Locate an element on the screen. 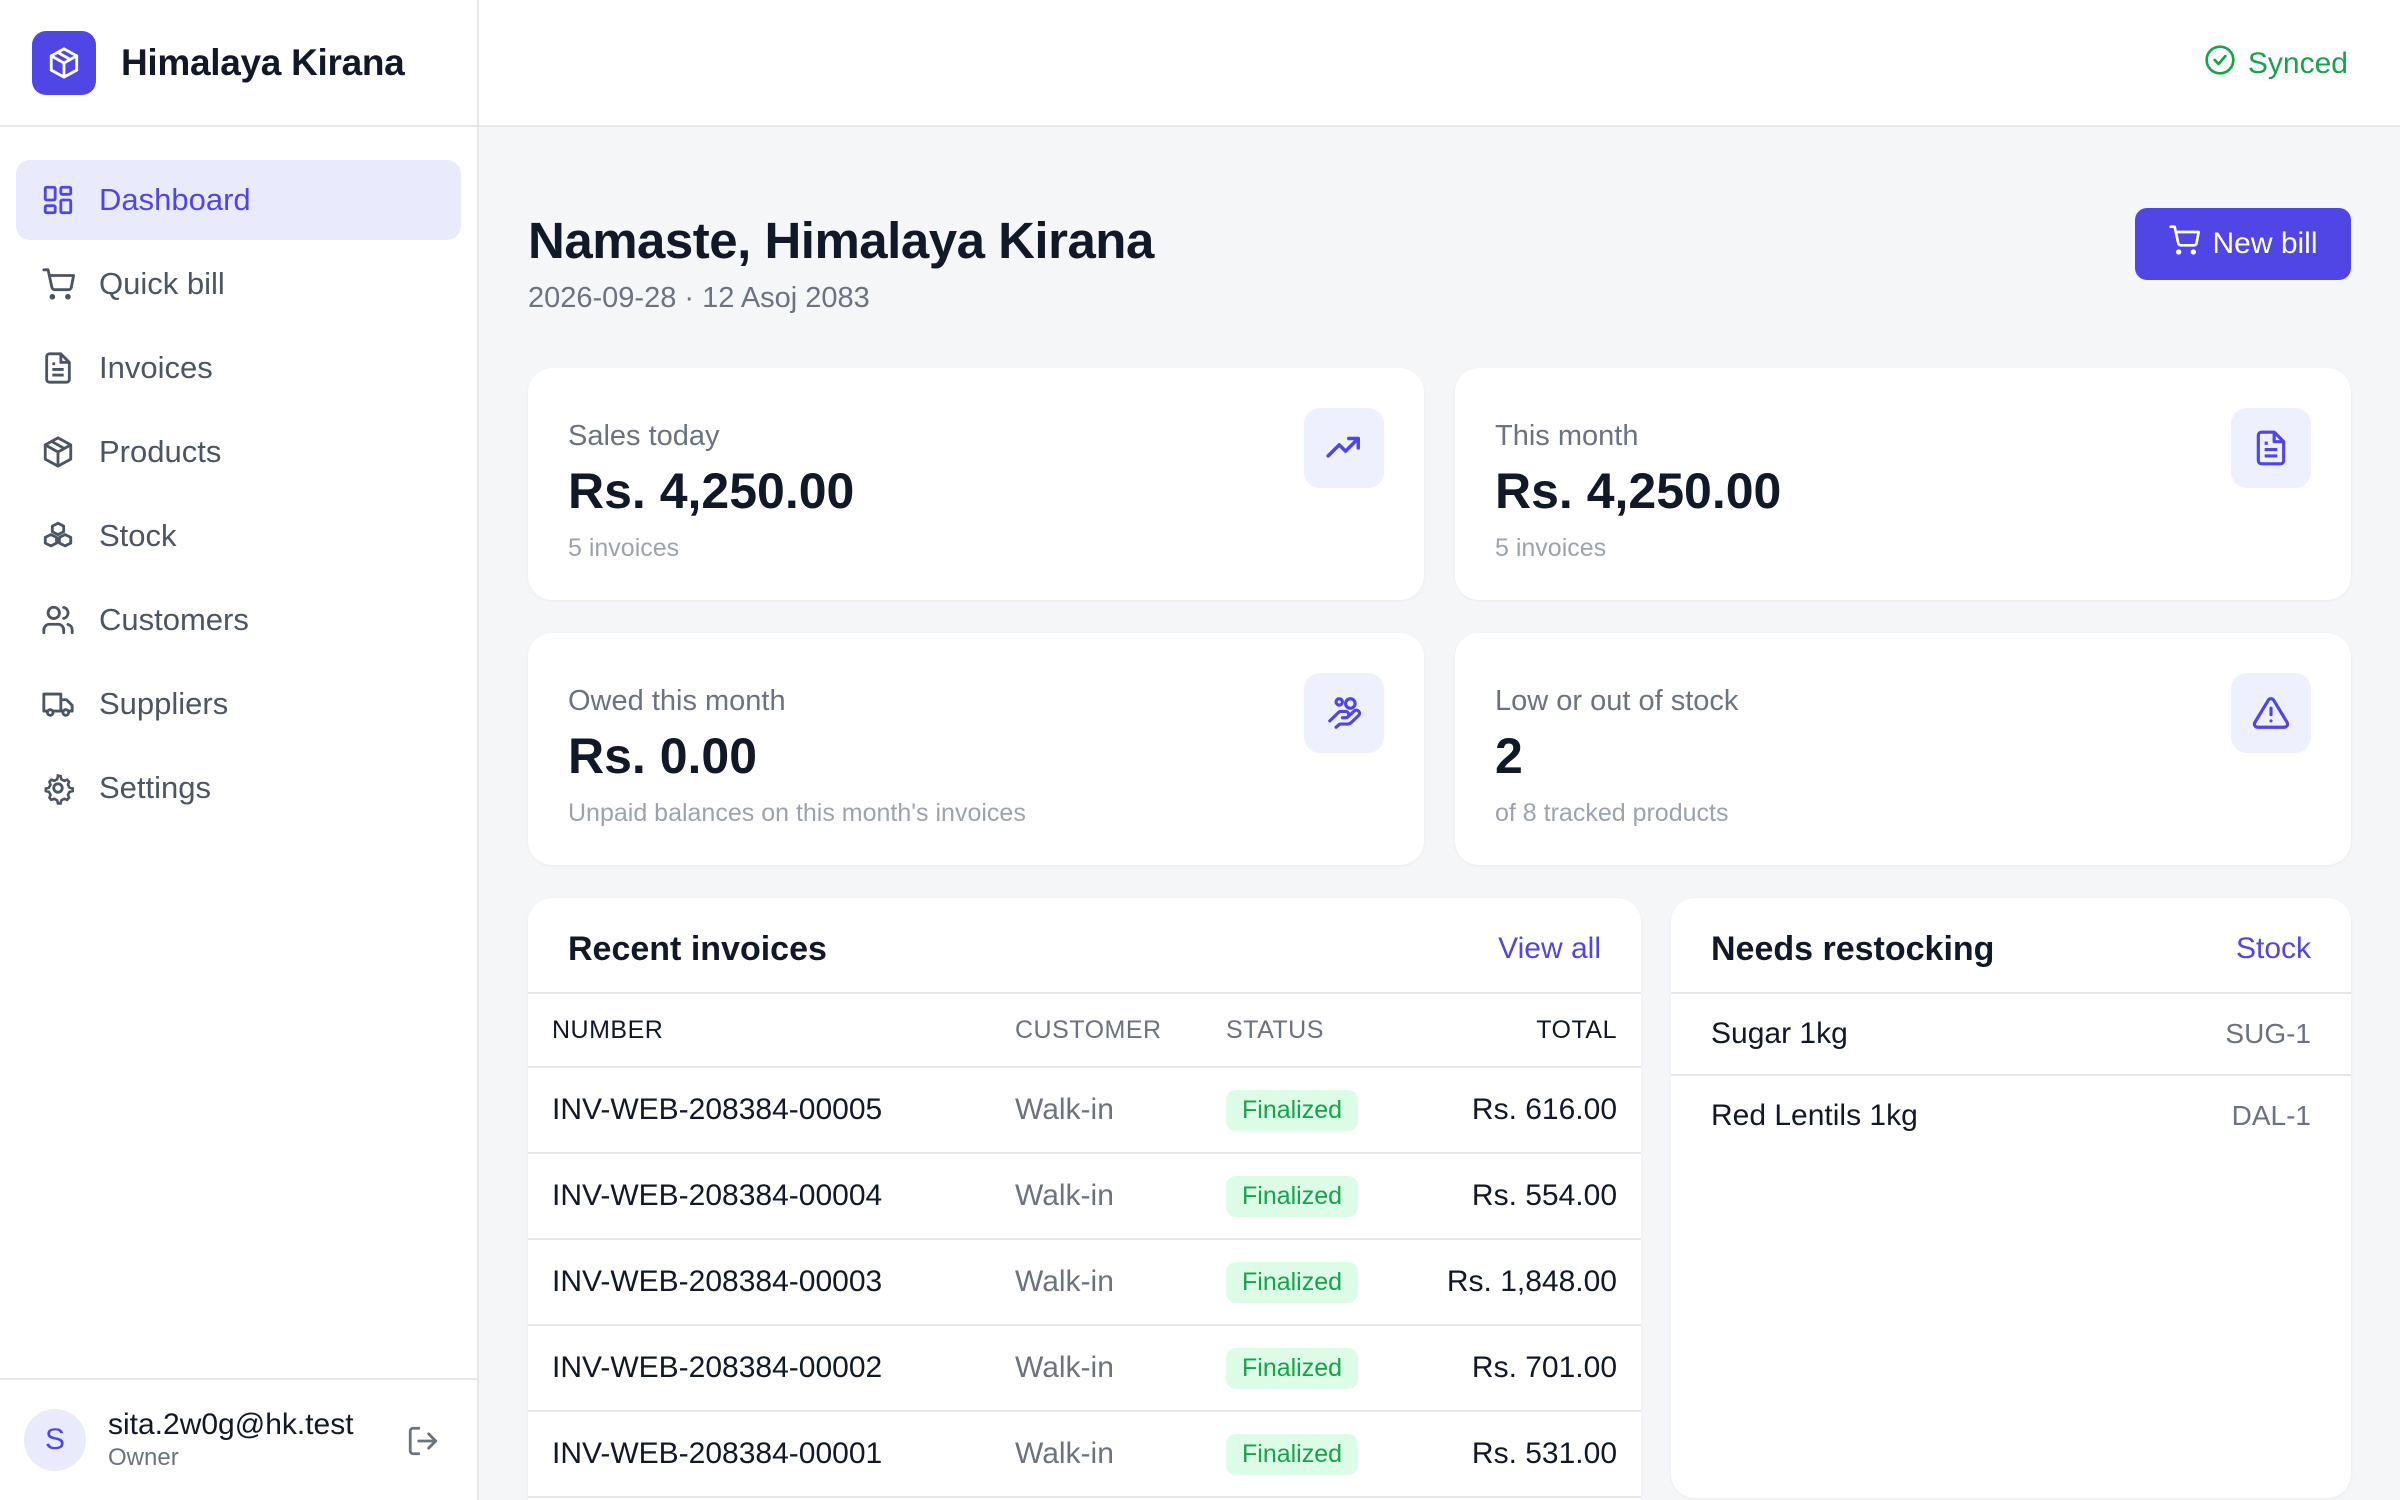 The image size is (2400, 1500). stat-label: Low or out of stock is located at coordinates (1617, 701).